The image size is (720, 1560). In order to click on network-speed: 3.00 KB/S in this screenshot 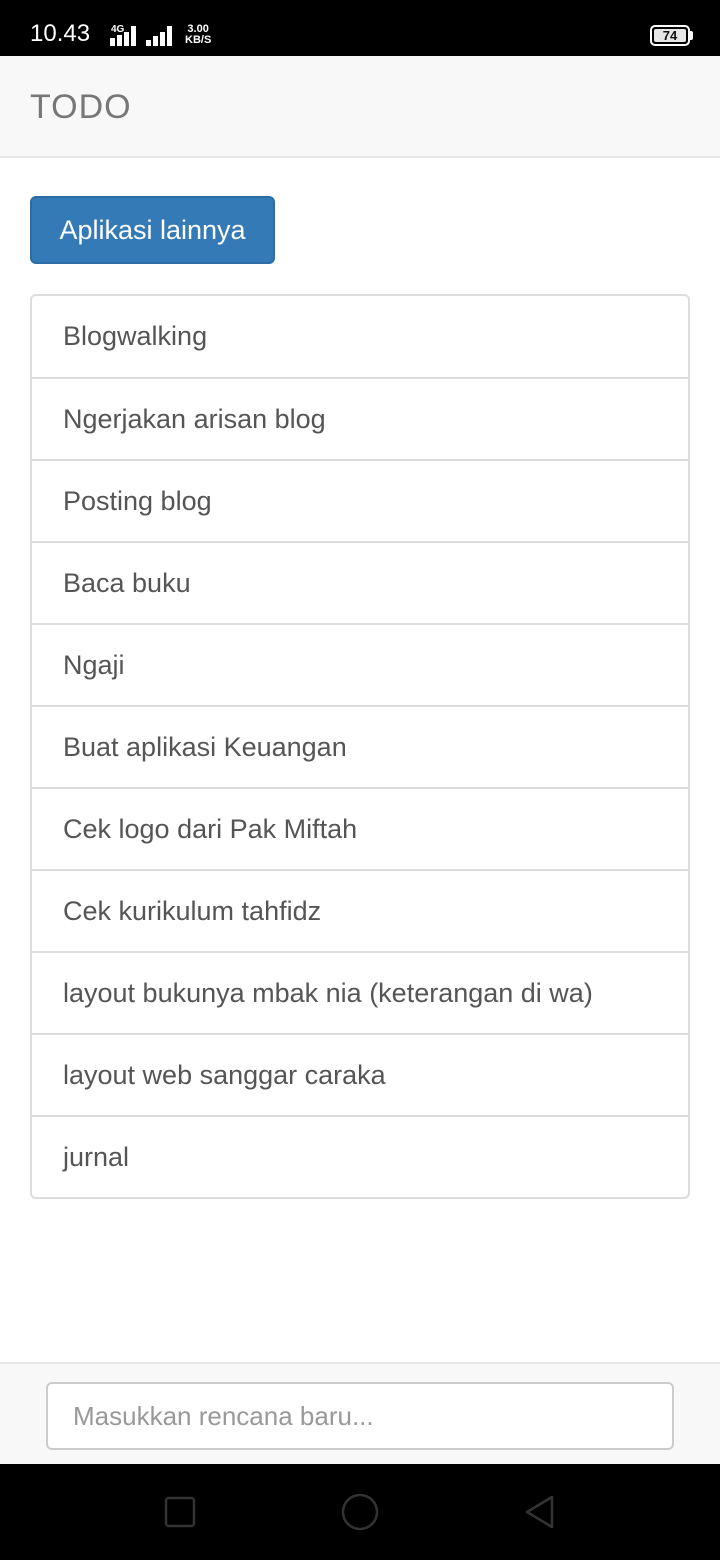, I will do `click(198, 35)`.